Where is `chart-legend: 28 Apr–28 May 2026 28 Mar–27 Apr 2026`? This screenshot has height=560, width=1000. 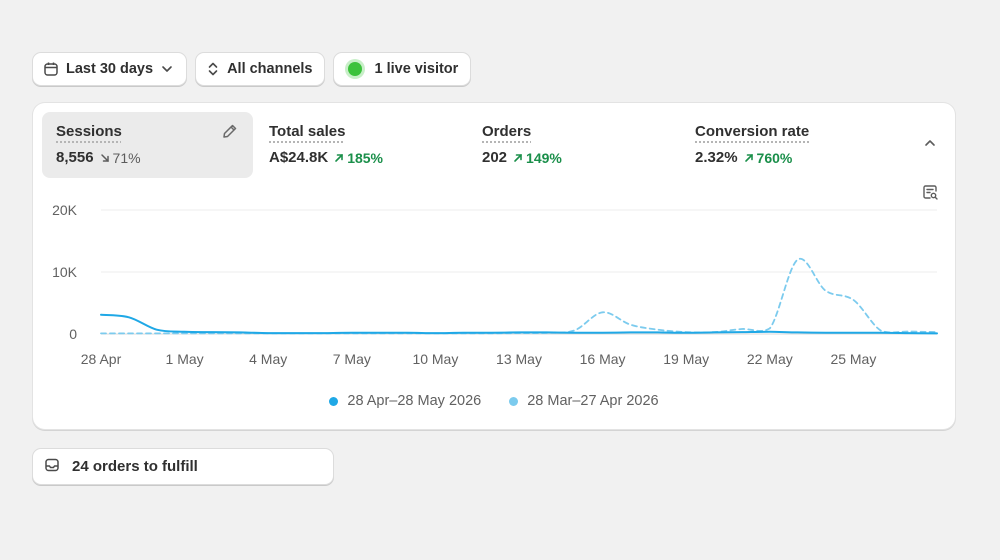 chart-legend: 28 Apr–28 May 2026 28 Mar–27 Apr 2026 is located at coordinates (494, 401).